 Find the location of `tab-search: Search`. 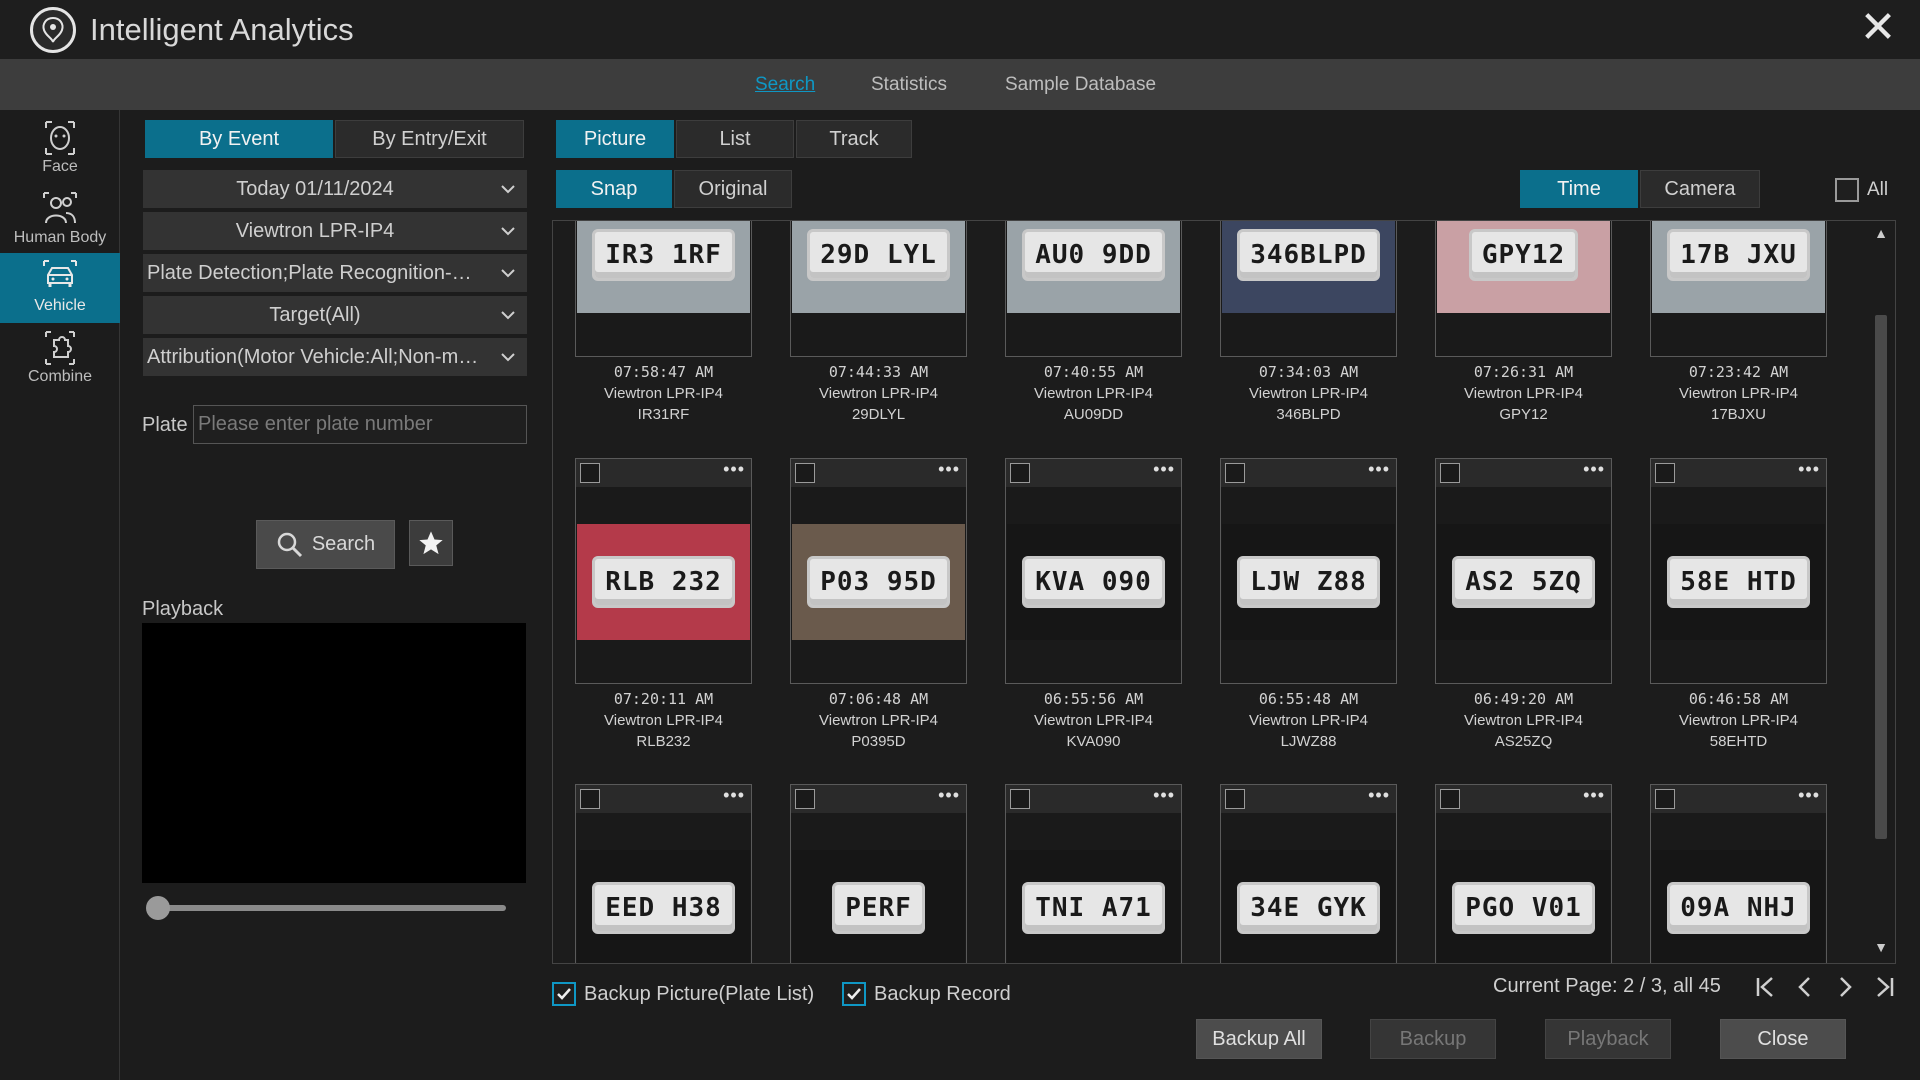

tab-search: Search is located at coordinates (785, 85).